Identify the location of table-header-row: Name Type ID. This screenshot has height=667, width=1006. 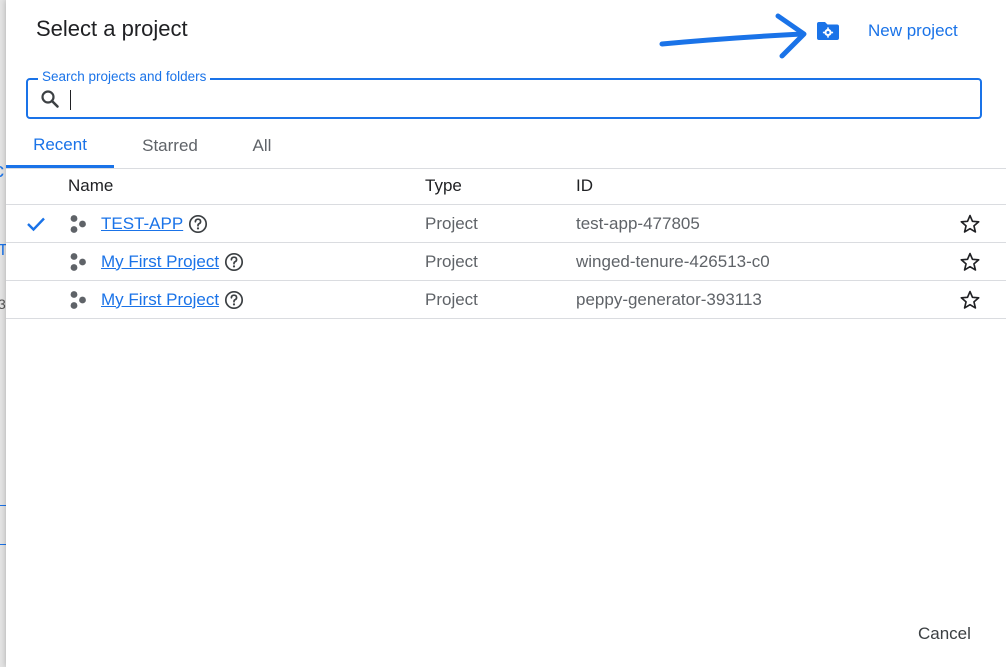
(506, 186).